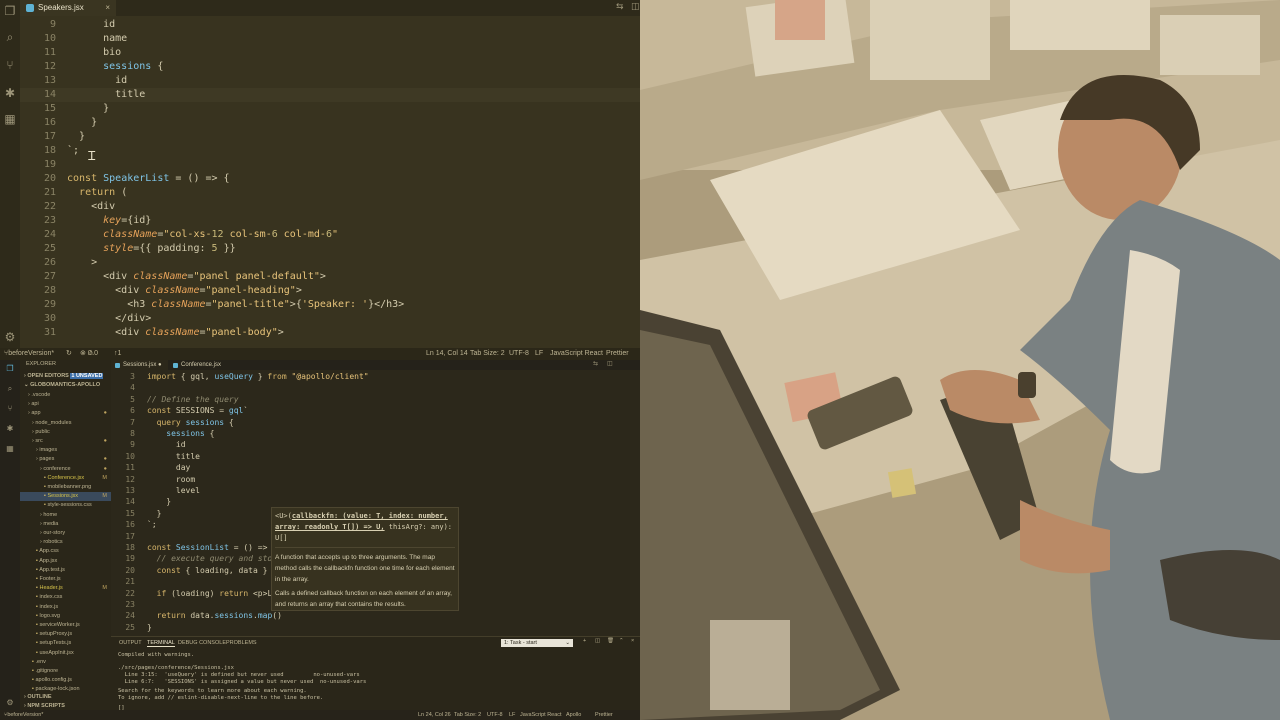  I want to click on file-tree-item: › conference ●, so click(65, 469).